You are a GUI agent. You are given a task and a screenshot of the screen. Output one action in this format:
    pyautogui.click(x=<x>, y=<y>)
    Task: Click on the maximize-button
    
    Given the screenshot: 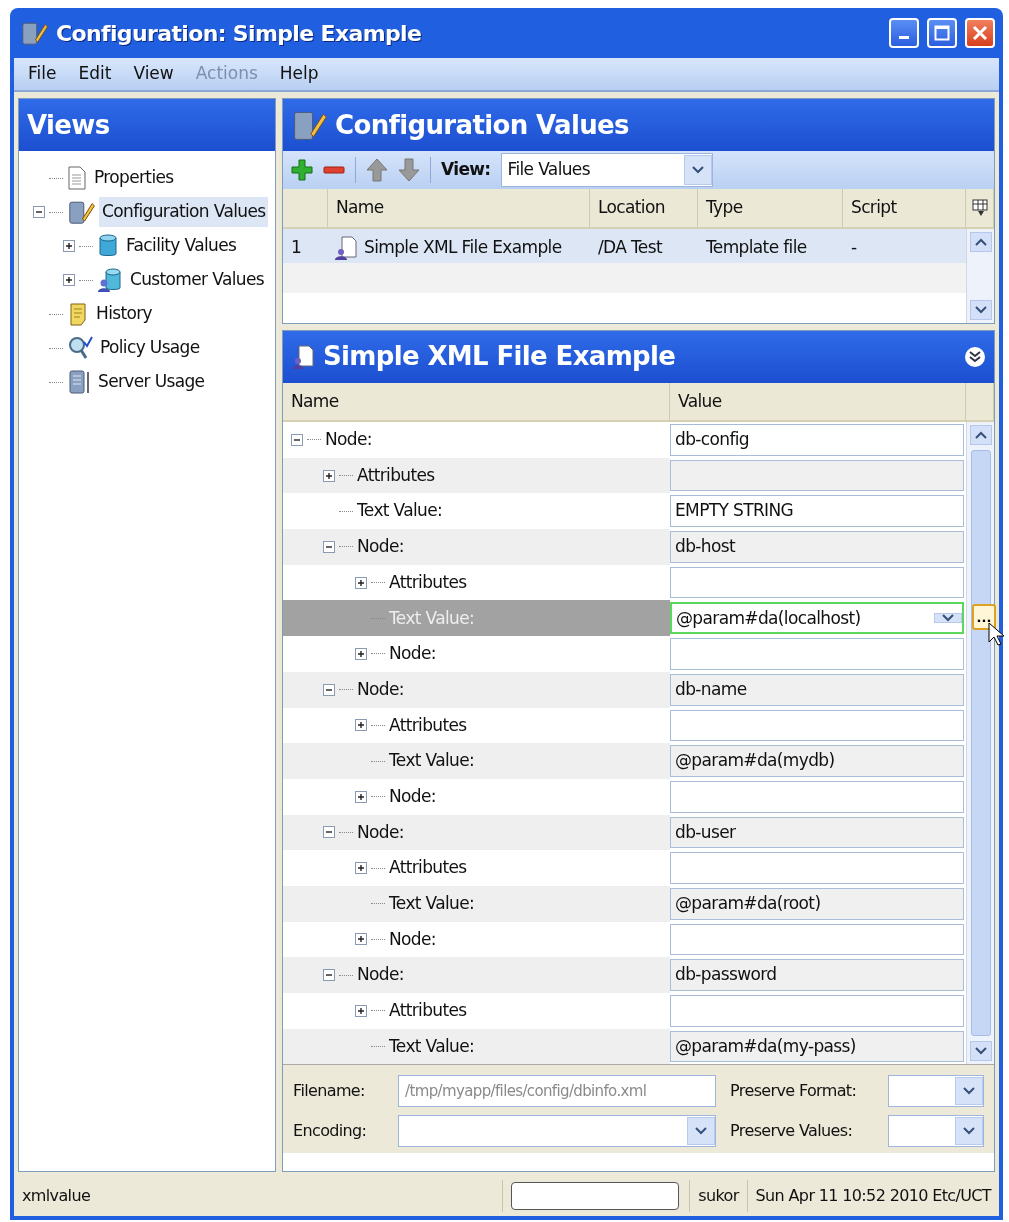 What is the action you would take?
    pyautogui.click(x=942, y=33)
    